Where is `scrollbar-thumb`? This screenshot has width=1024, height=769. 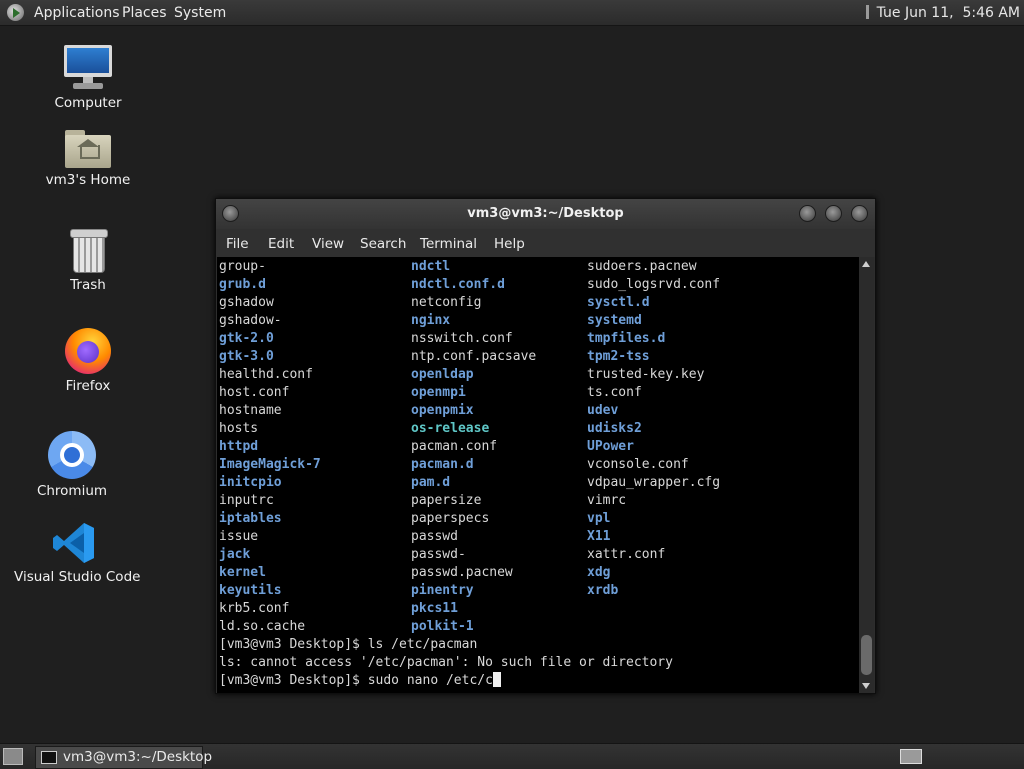 scrollbar-thumb is located at coordinates (866, 655).